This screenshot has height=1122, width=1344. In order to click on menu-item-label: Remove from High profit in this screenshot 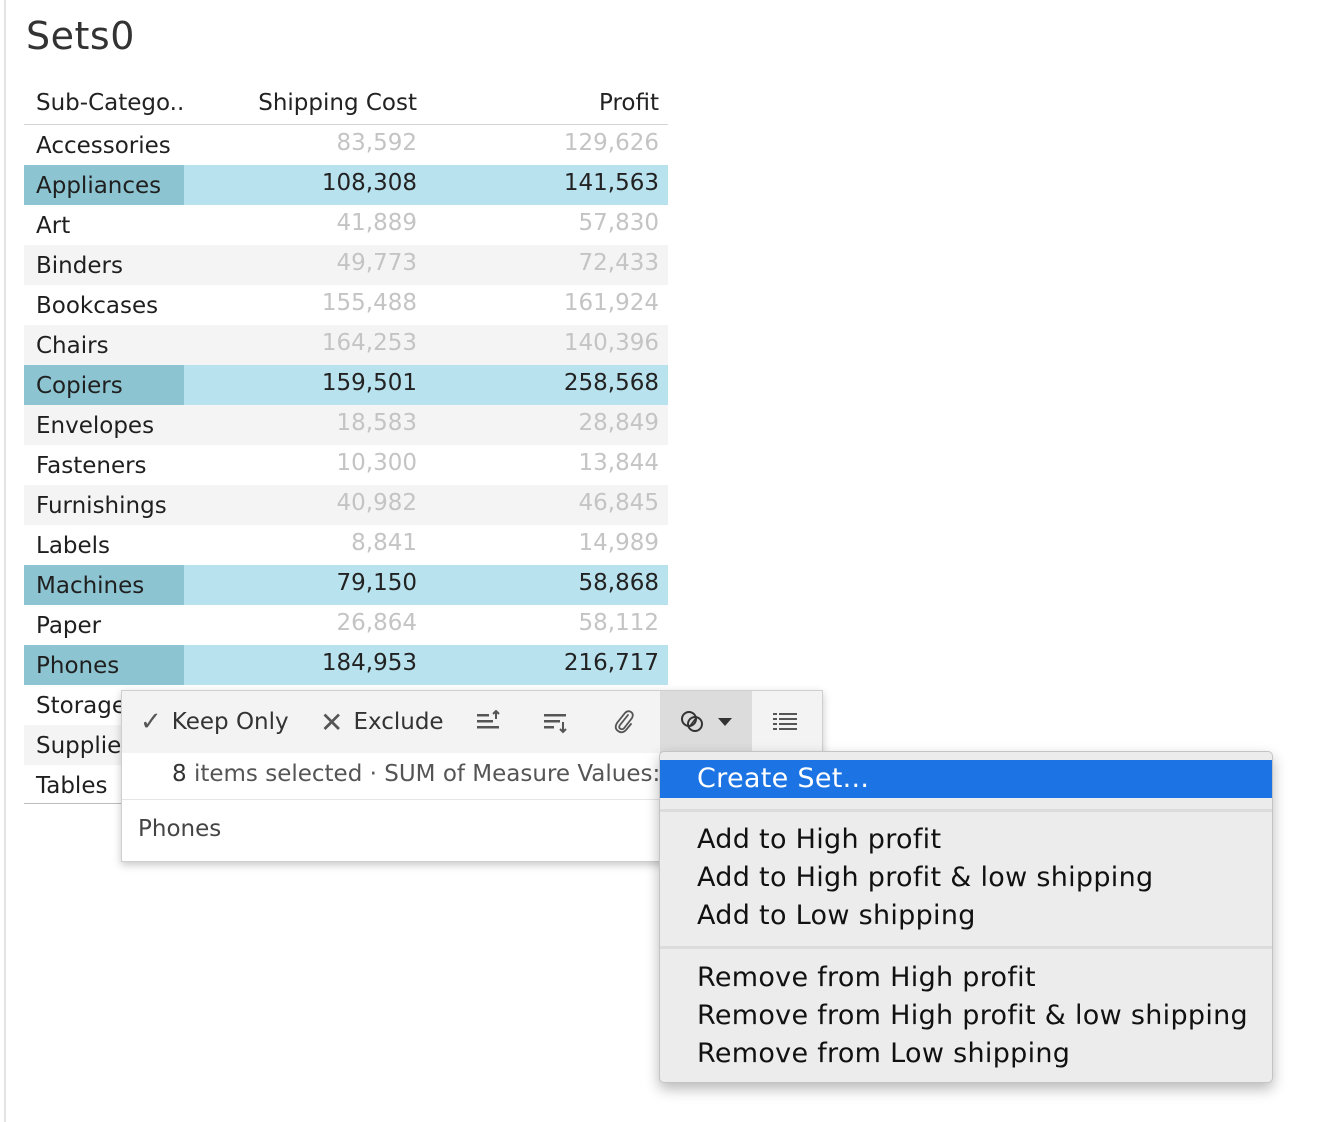, I will do `click(866, 977)`.